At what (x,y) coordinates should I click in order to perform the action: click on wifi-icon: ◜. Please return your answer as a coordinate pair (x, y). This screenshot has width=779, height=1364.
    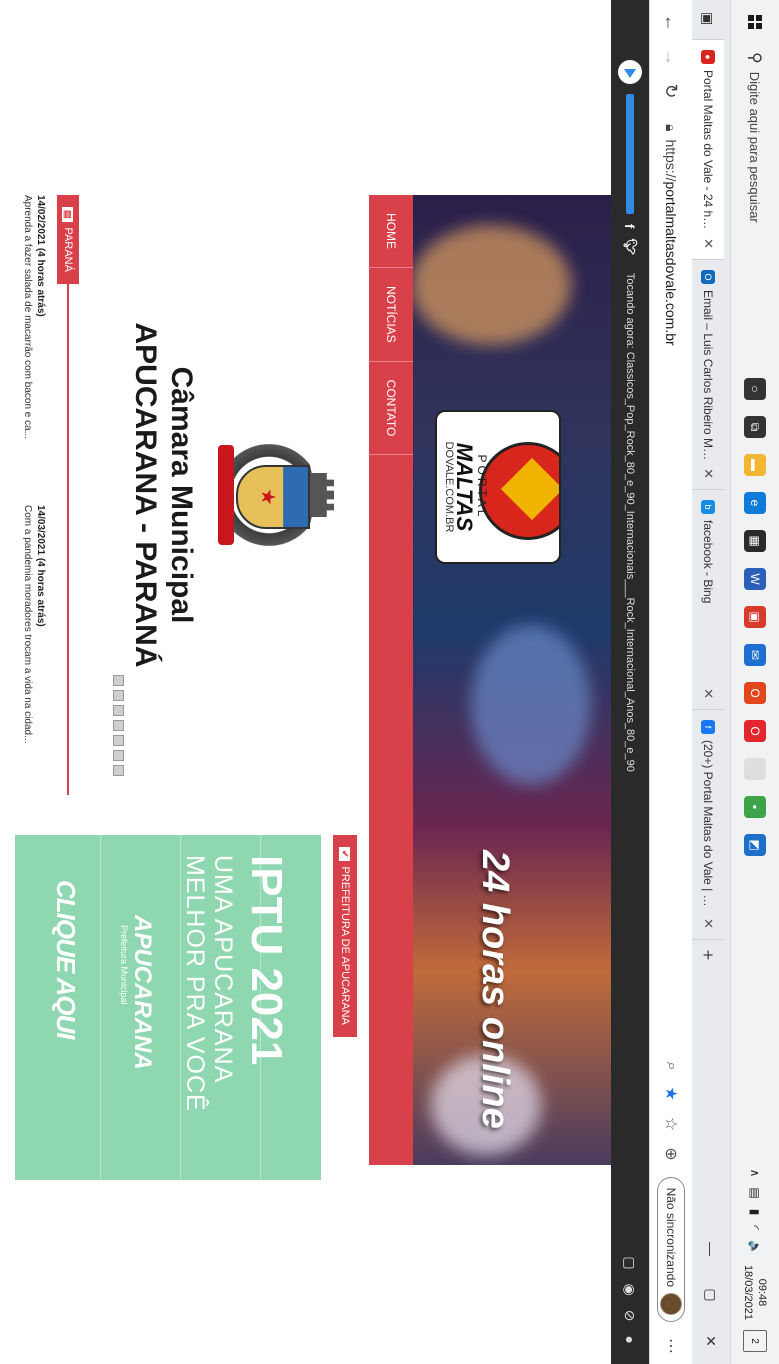
    Looking at the image, I should click on (755, 1227).